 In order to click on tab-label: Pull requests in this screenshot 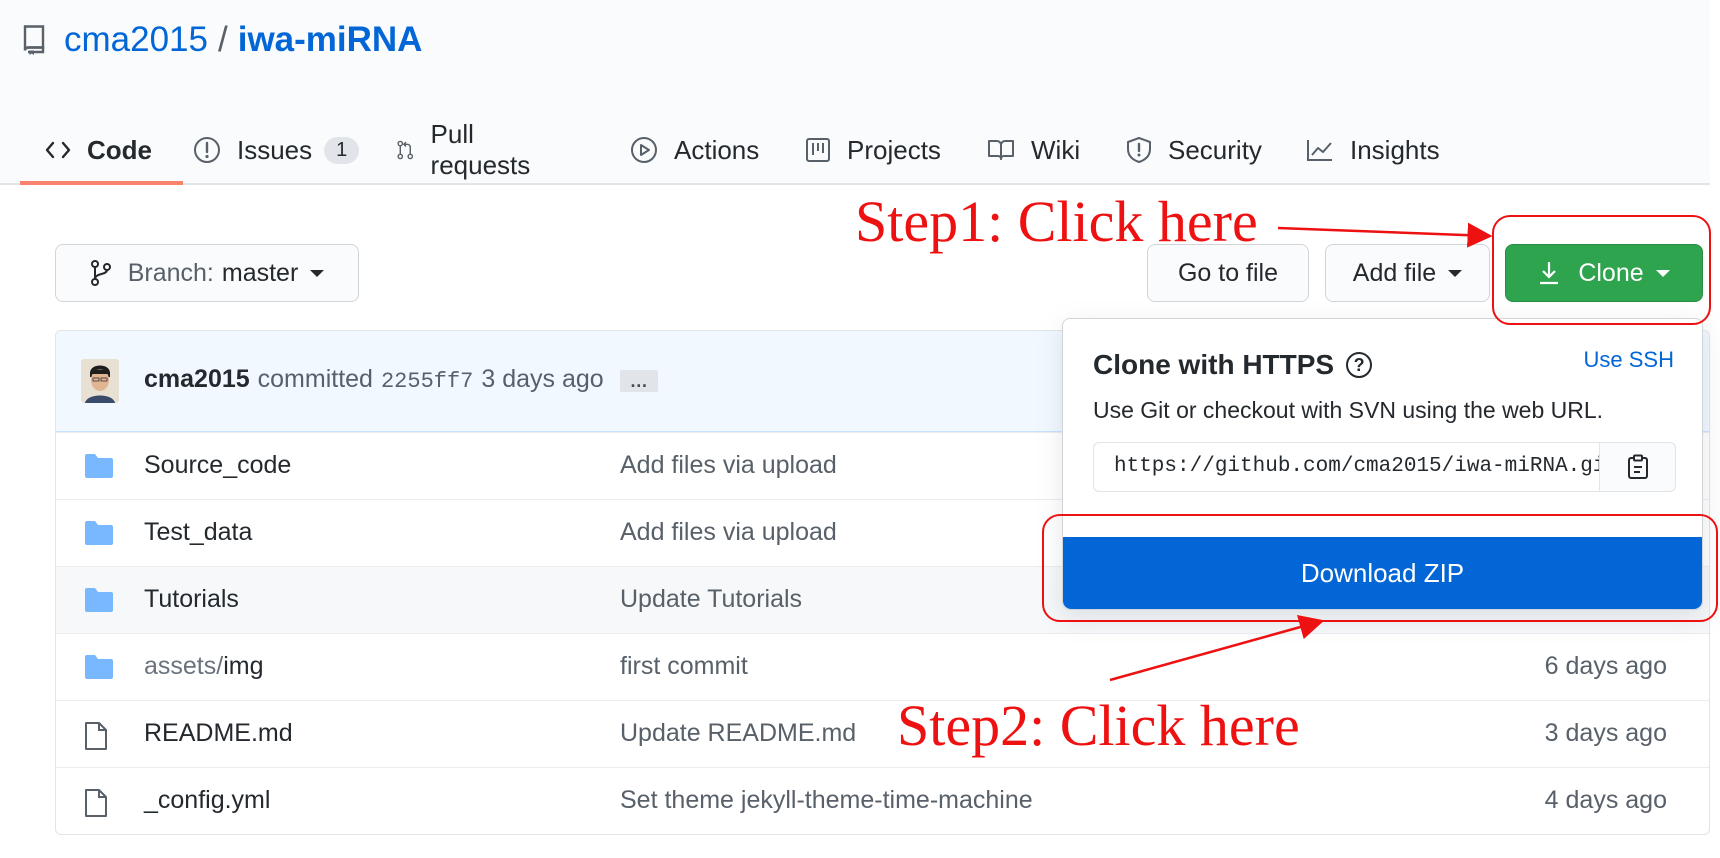, I will do `click(480, 149)`.